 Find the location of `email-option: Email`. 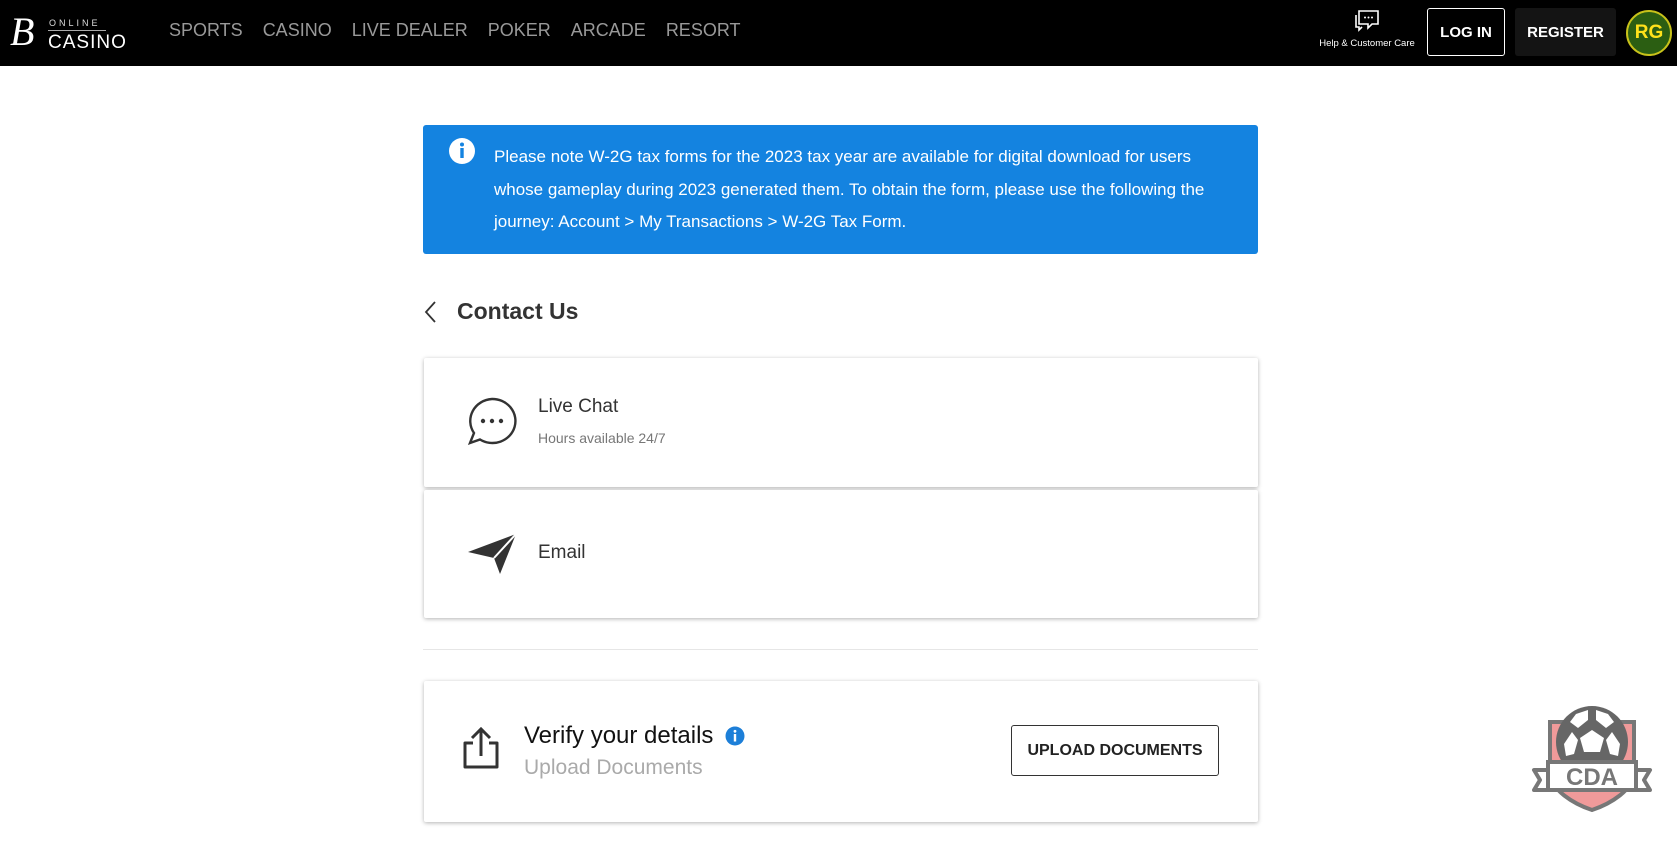

email-option: Email is located at coordinates (841, 554).